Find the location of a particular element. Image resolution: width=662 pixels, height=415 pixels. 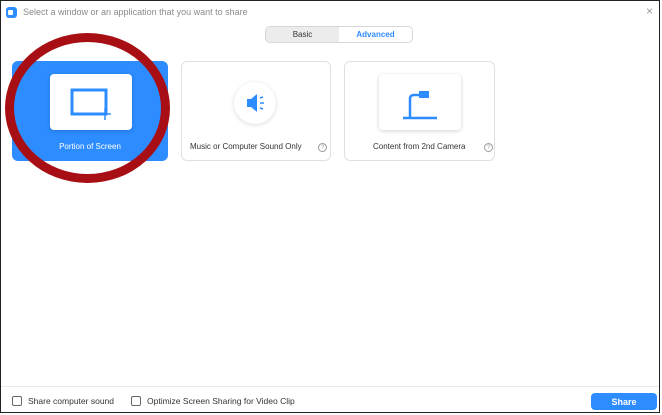

tab-advanced: Advanced is located at coordinates (375, 34).